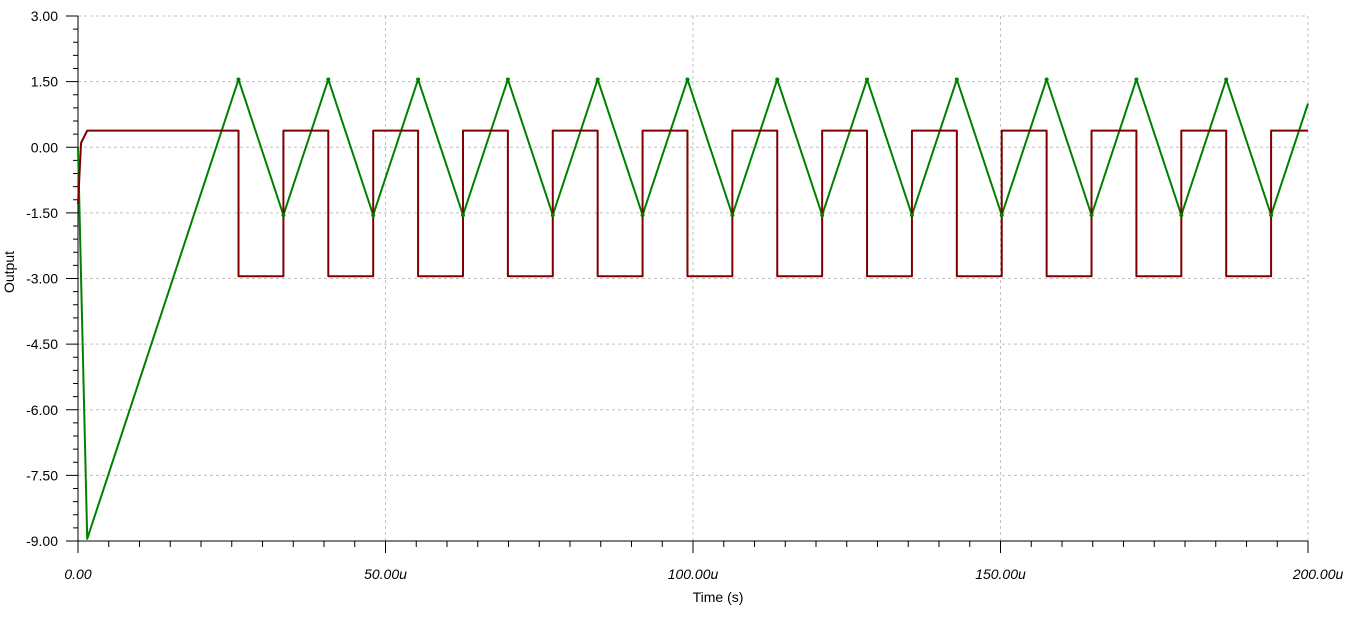 This screenshot has height=622, width=1357. Describe the element at coordinates (77, 574) in the screenshot. I see `x-tick-label: 0.00` at that location.